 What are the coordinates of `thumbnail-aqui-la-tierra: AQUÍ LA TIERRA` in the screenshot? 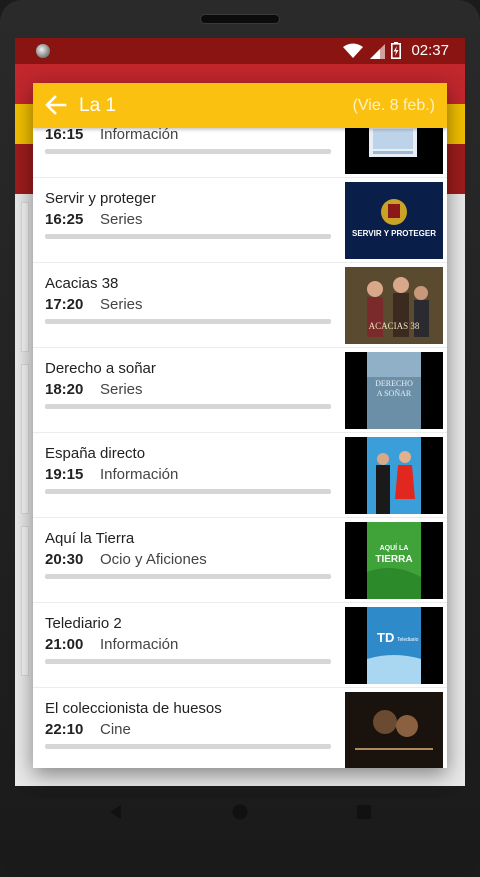 It's located at (394, 560).